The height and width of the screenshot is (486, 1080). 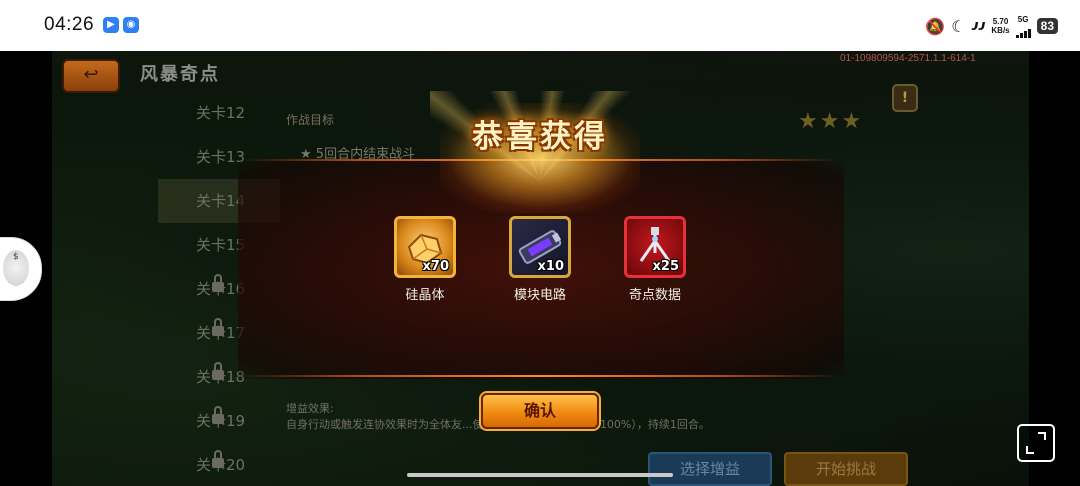 I want to click on network-speed-unit: KB/s, so click(x=1000, y=30).